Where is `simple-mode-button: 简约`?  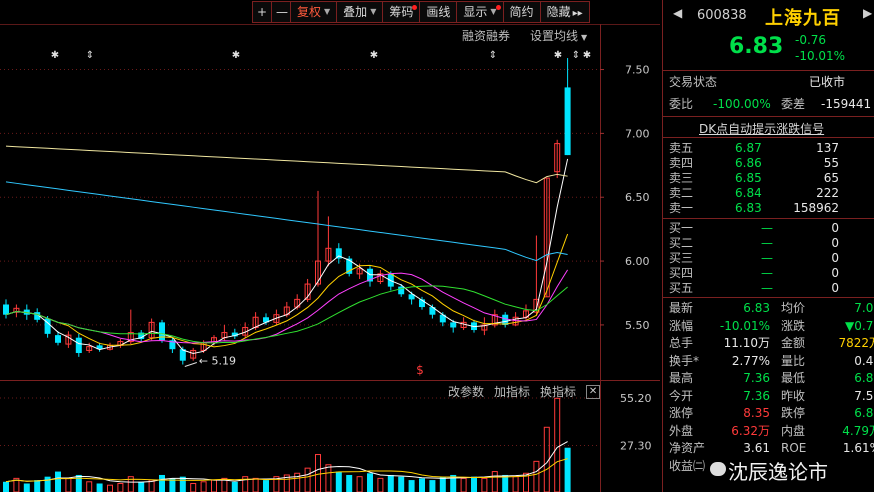
simple-mode-button: 简约 is located at coordinates (521, 12).